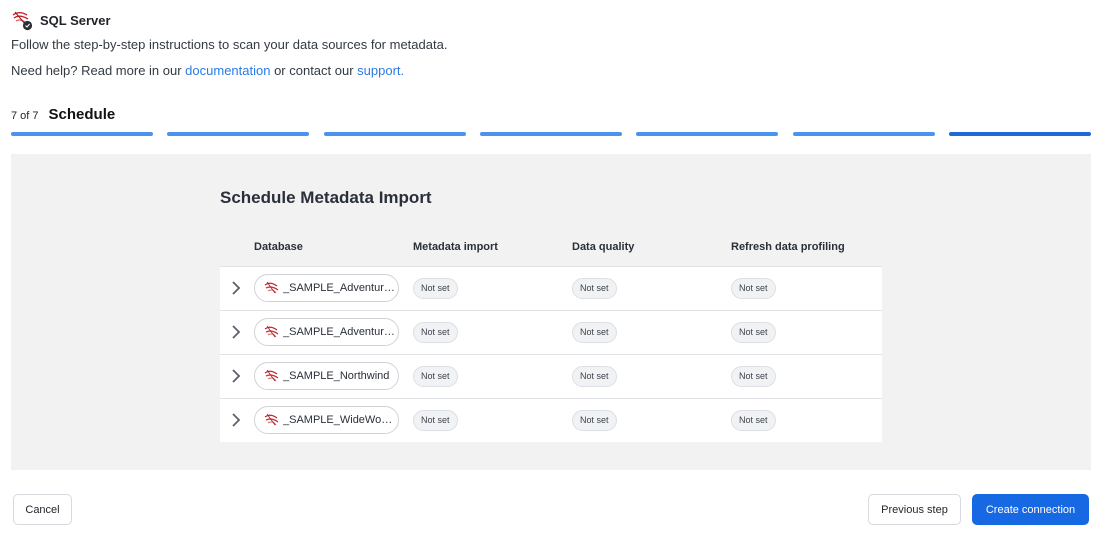  What do you see at coordinates (278, 247) in the screenshot?
I see `column-header-database: Database` at bounding box center [278, 247].